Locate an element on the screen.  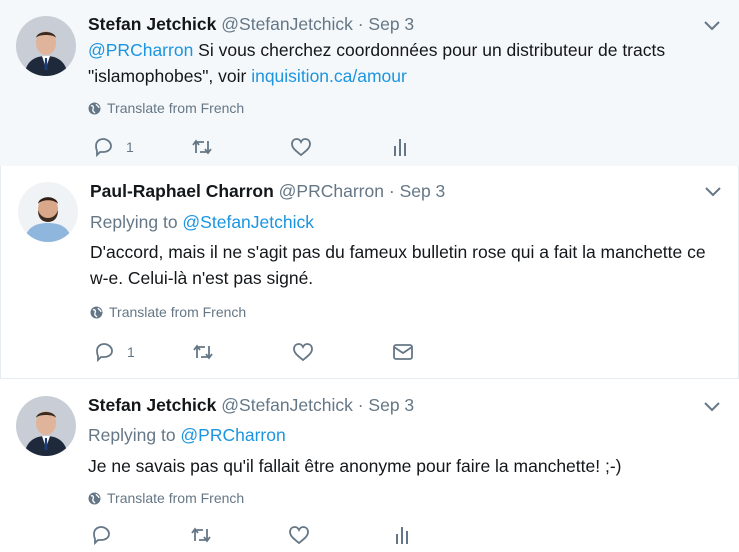
action-bar is located at coordinates (255, 536).